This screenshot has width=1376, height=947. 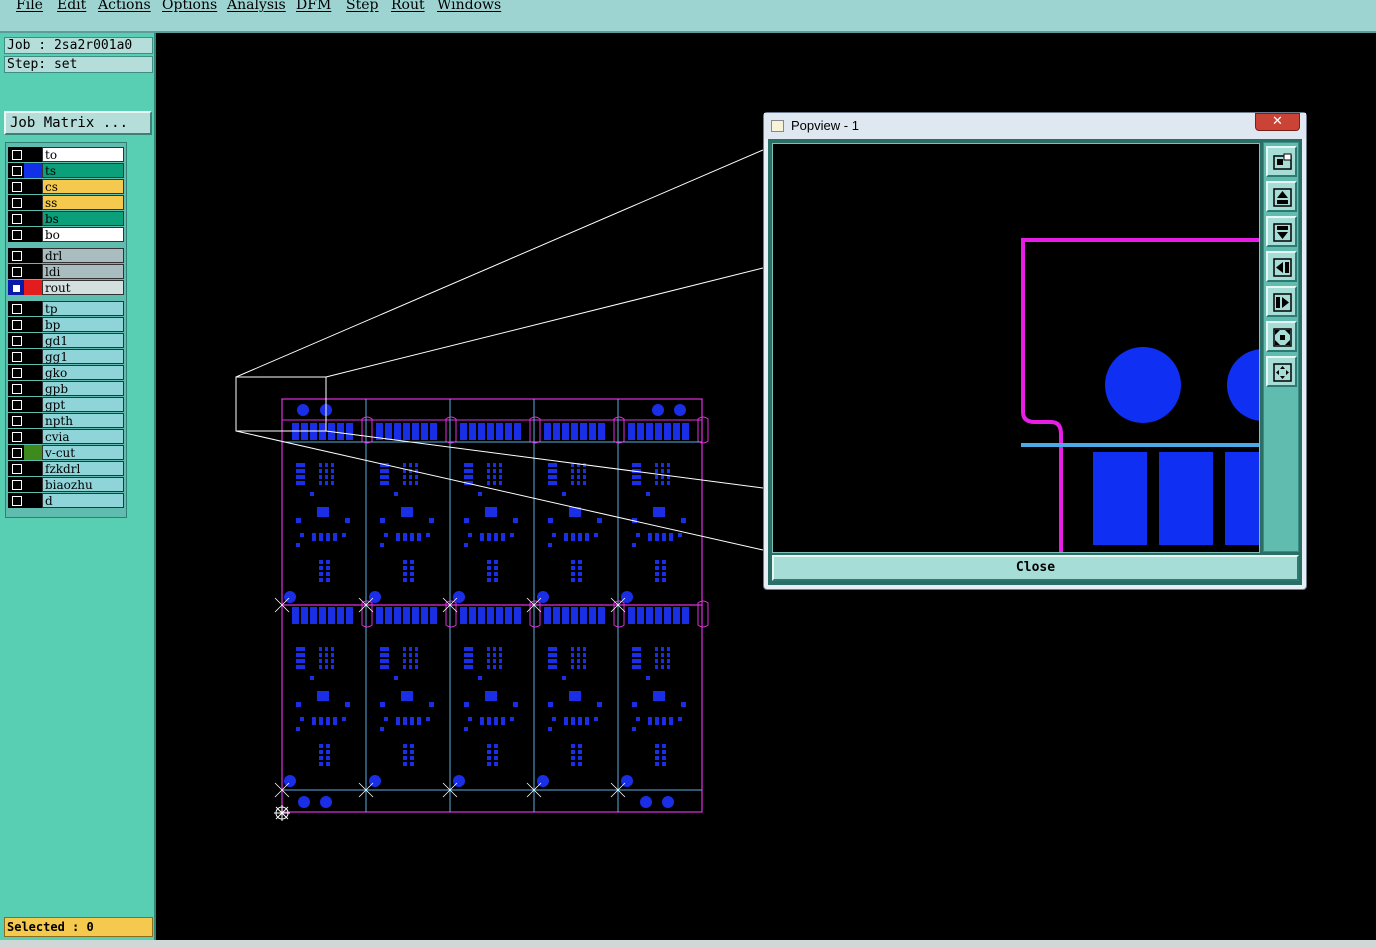 What do you see at coordinates (1035, 126) in the screenshot?
I see `popview-titlebar: Popview - 1 ✕` at bounding box center [1035, 126].